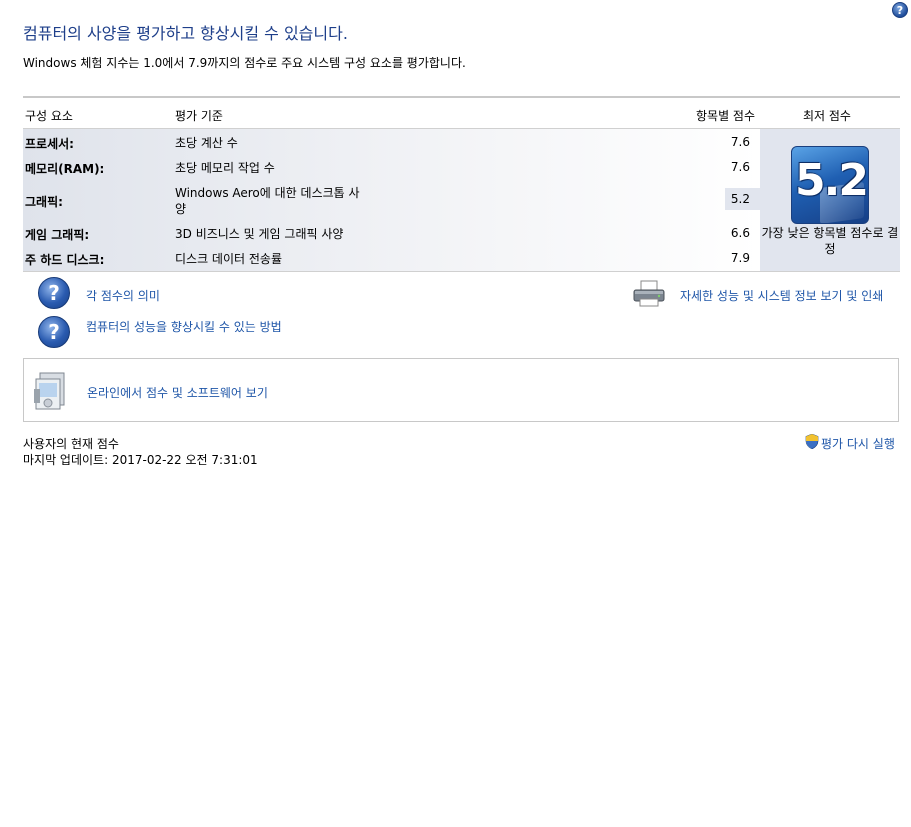 The image size is (911, 827). What do you see at coordinates (461, 113) in the screenshot?
I see `table-header: 구성 요소 평가 기준 항목별 점수 최저 점수` at bounding box center [461, 113].